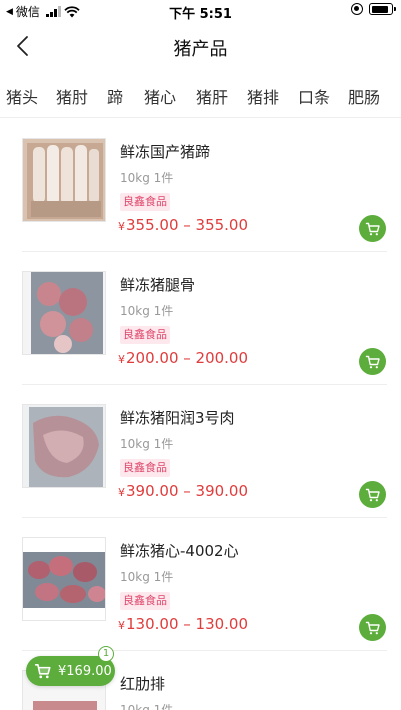 This screenshot has width=401, height=710. What do you see at coordinates (22, 96) in the screenshot?
I see `tab-item: 猪头` at bounding box center [22, 96].